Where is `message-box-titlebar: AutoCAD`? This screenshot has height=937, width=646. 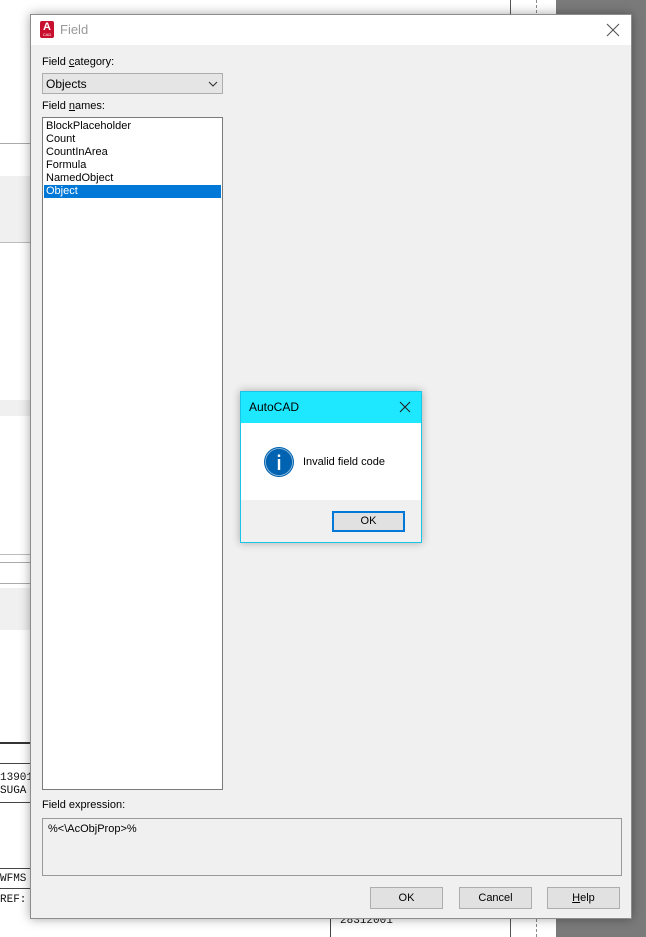 message-box-titlebar: AutoCAD is located at coordinates (331, 407).